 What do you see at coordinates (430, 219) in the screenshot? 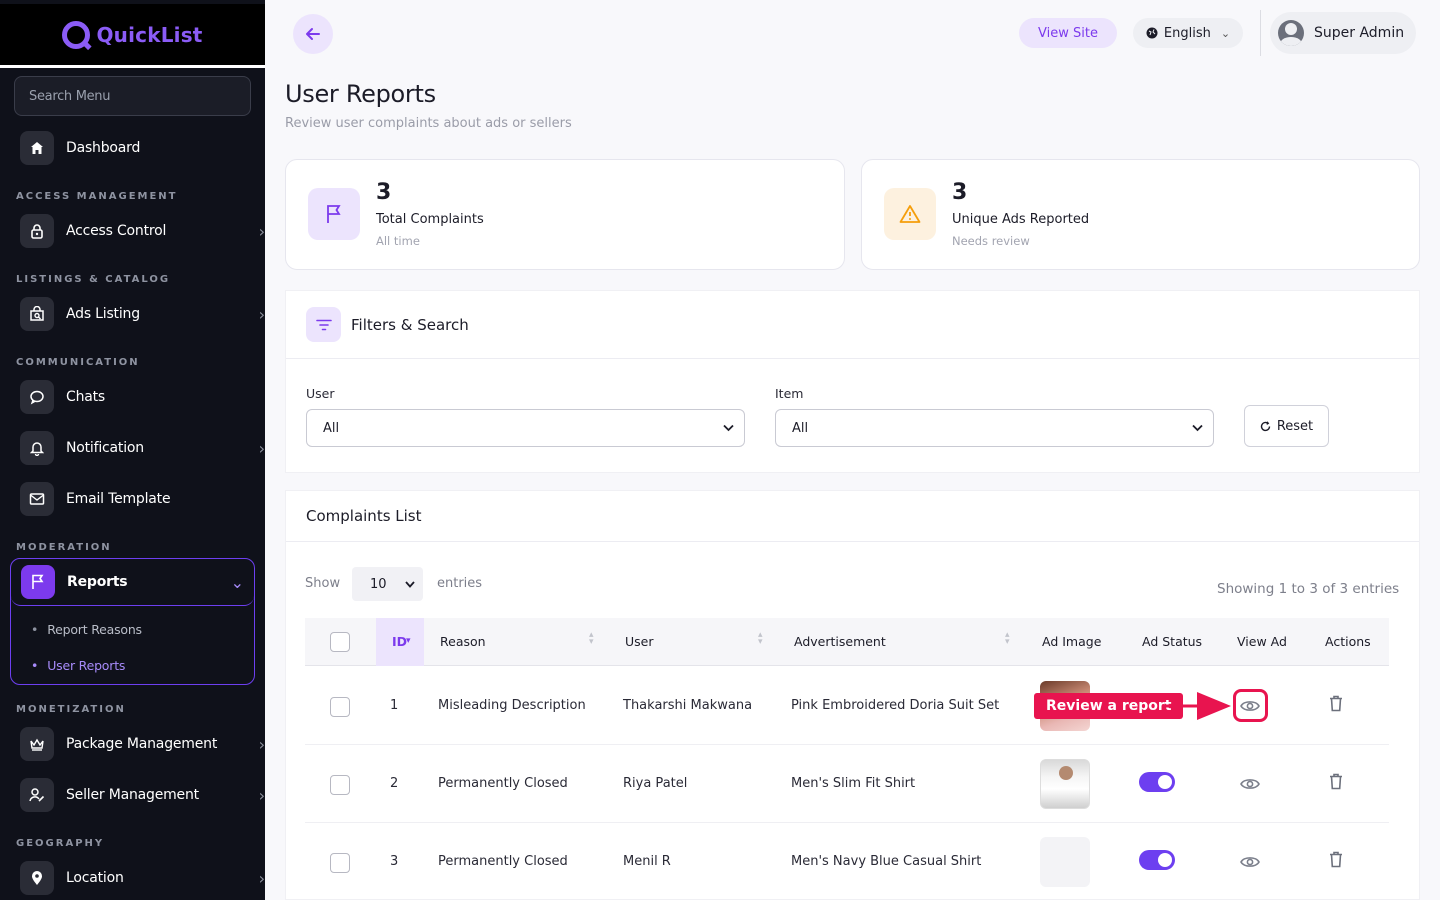
I see `stat-label: Total Complaints` at bounding box center [430, 219].